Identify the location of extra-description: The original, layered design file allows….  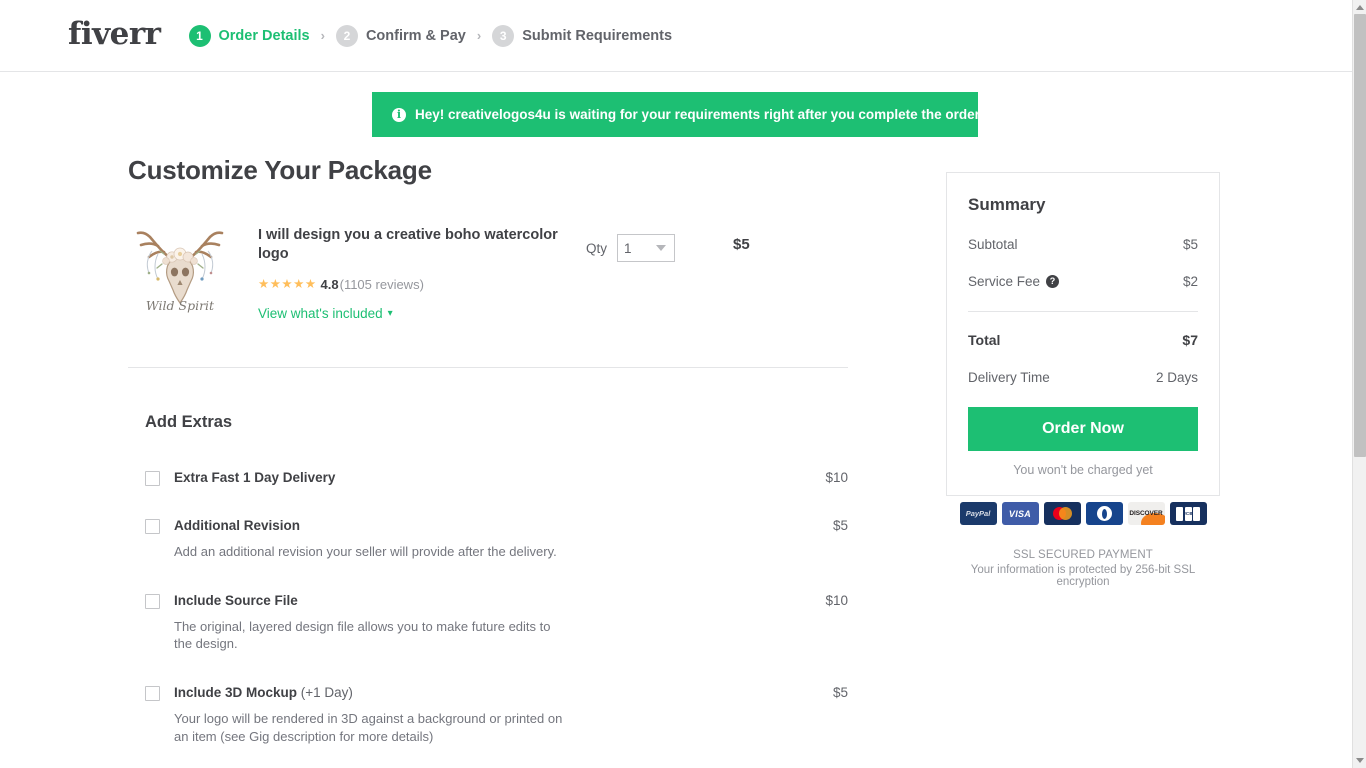
(362, 635).